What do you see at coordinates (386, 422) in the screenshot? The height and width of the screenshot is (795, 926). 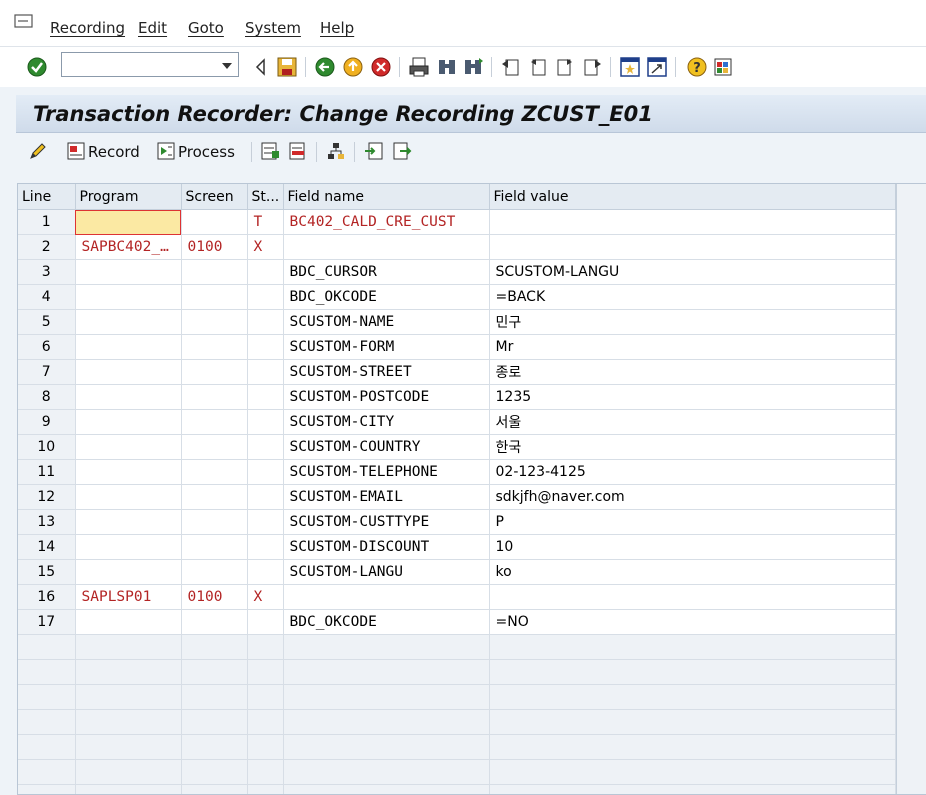 I see `cell-field-name: SCUSTOM-CITY` at bounding box center [386, 422].